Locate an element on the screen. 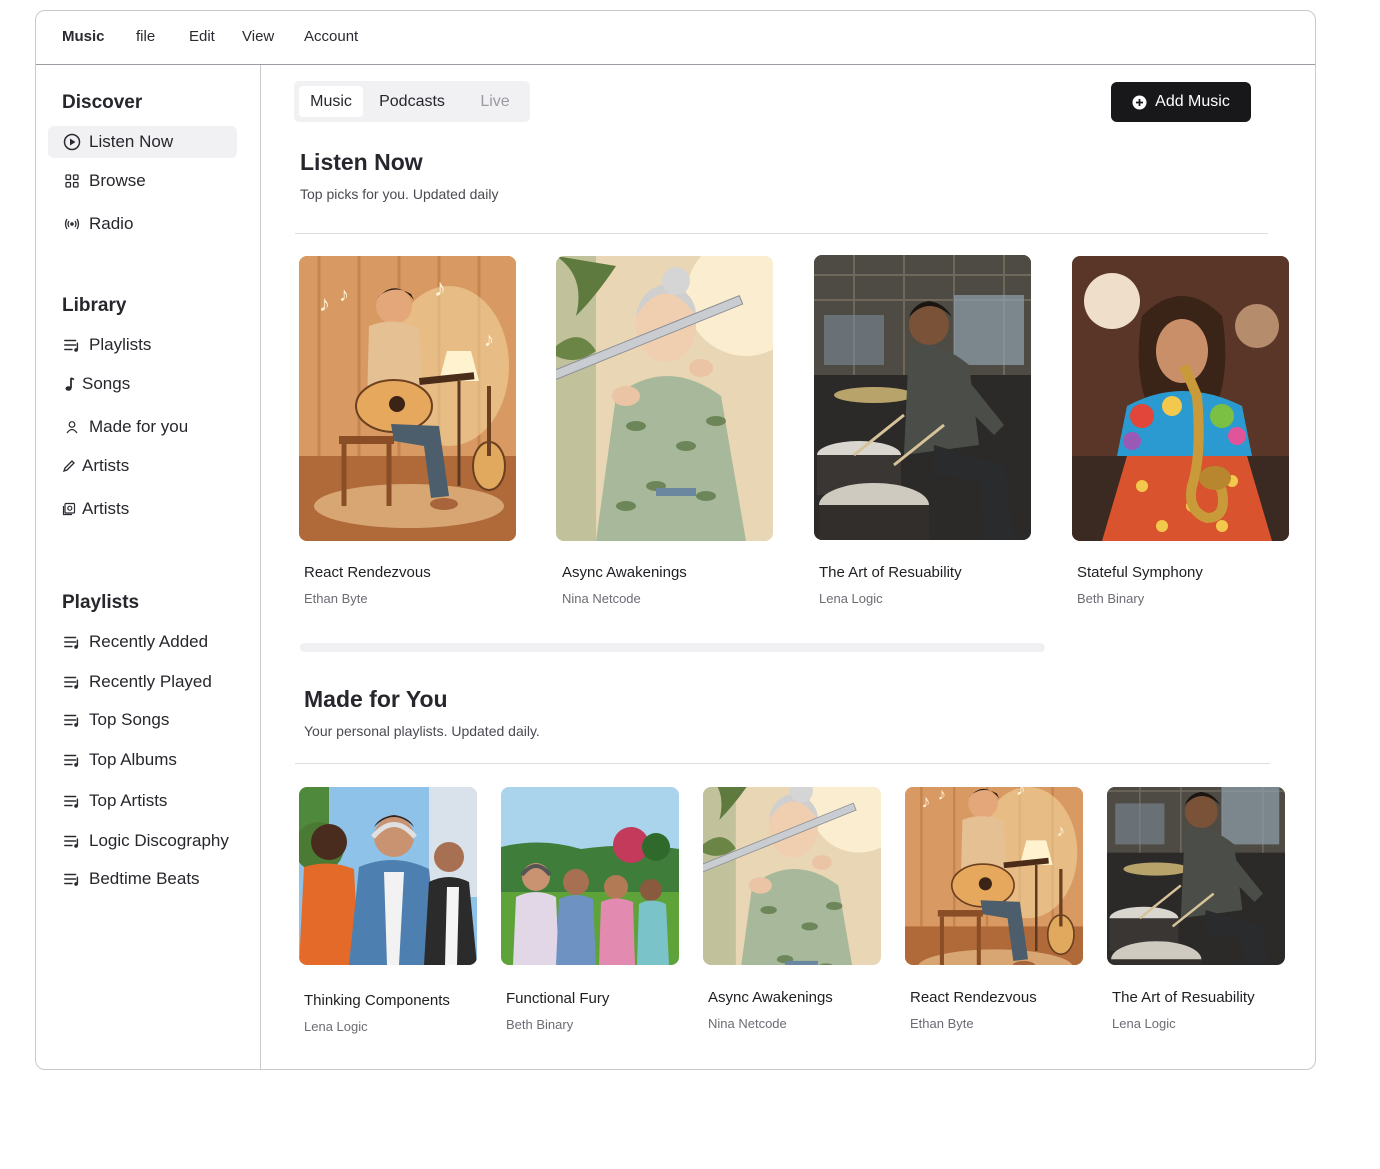 This screenshot has width=1380, height=1169. sidebar-item-label: Top Songs is located at coordinates (129, 719).